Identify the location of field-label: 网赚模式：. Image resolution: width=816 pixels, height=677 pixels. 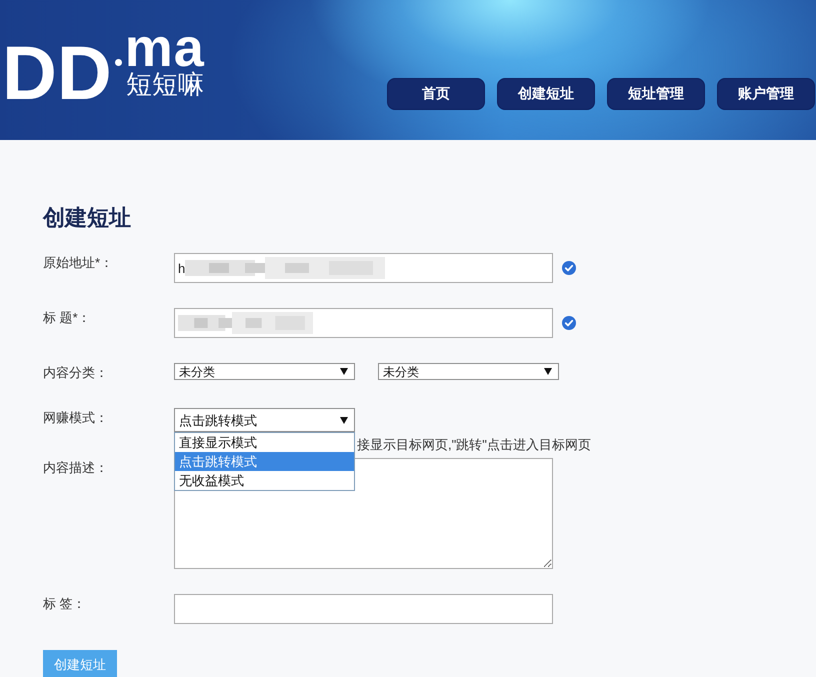
(75, 418).